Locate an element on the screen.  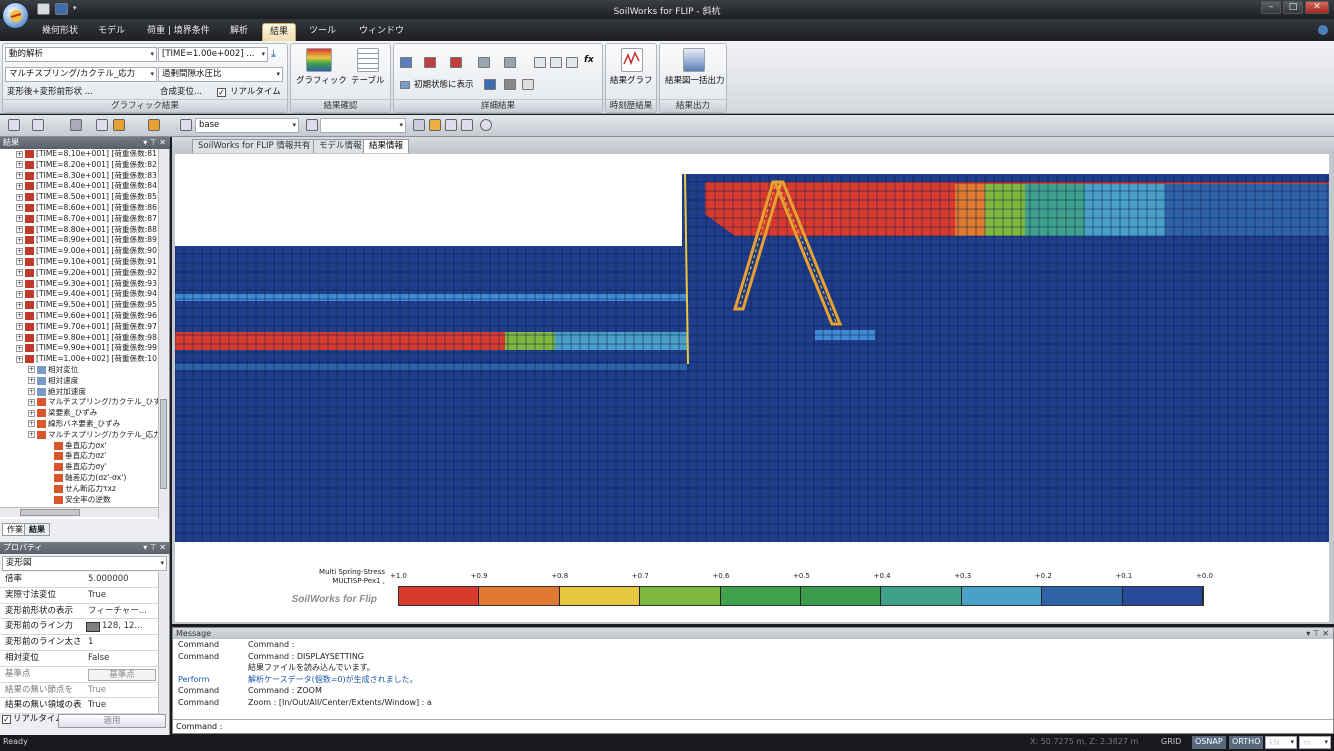
view-icon is located at coordinates (406, 62).